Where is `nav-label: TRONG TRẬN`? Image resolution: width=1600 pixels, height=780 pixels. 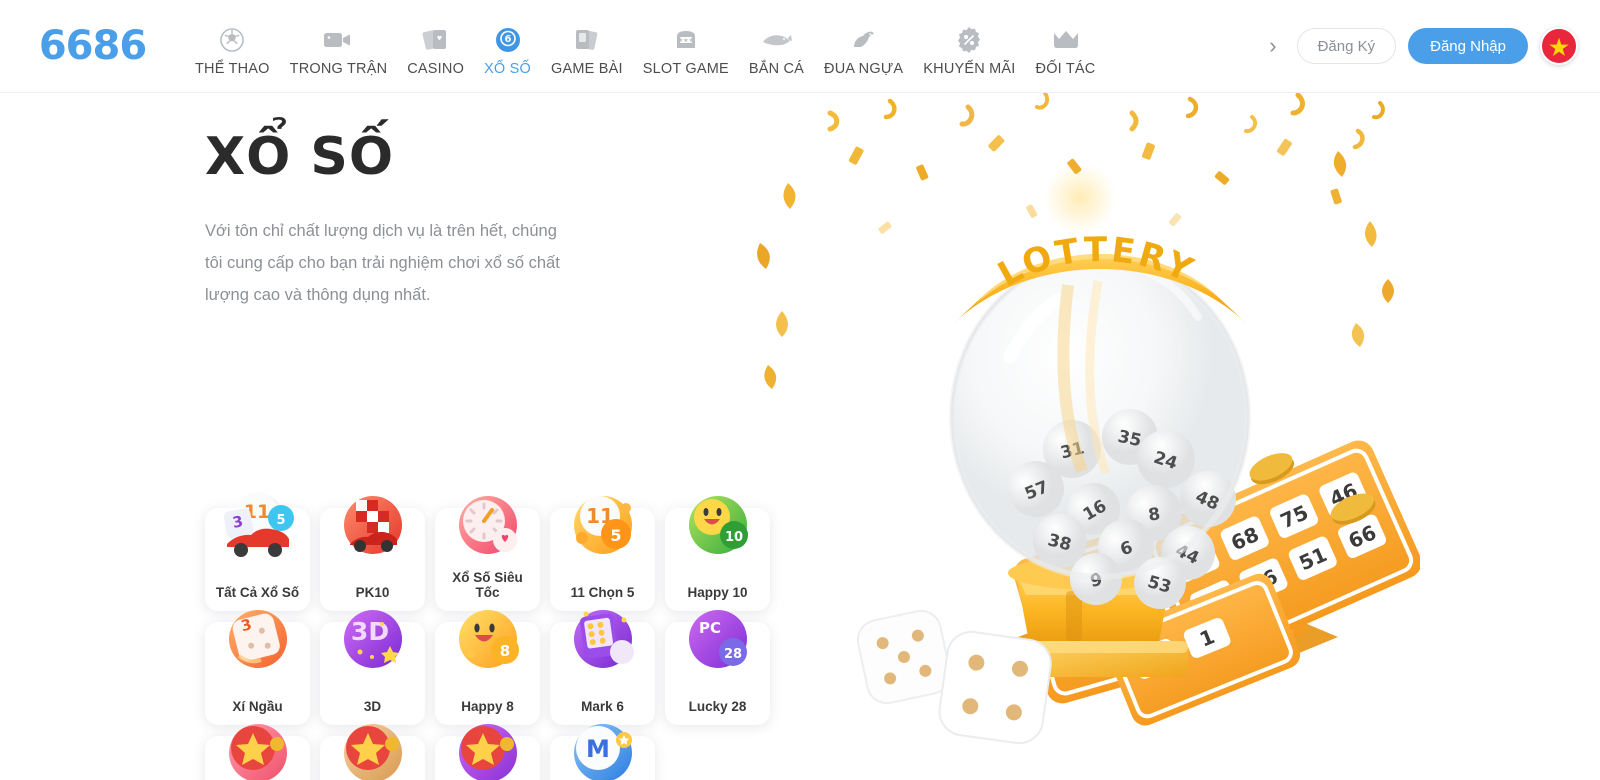
nav-label: TRONG TRẬN is located at coordinates (338, 69).